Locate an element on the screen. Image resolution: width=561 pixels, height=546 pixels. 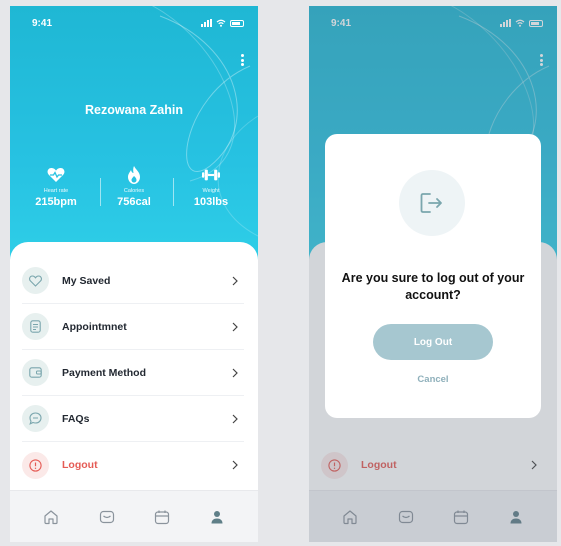
heart-icon is located at coordinates (35, 280).